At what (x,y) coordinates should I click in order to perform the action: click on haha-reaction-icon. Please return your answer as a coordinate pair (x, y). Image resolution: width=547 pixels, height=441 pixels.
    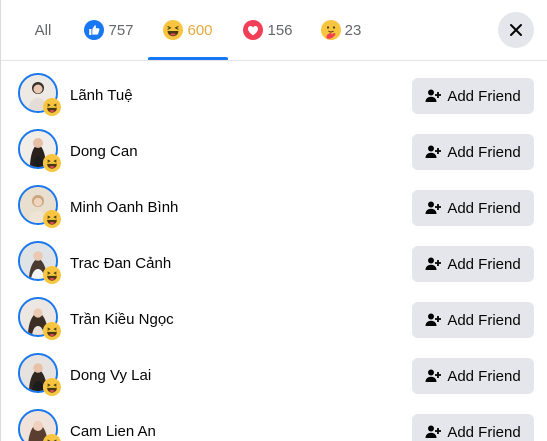
    Looking at the image, I should click on (173, 30).